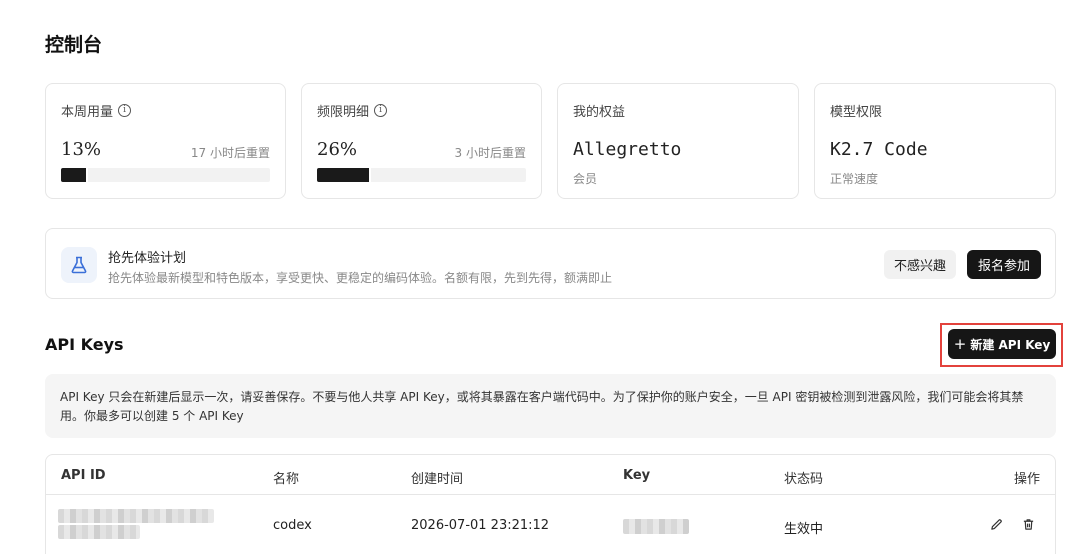  I want to click on row-created: 2026-07-01 23:21:12, so click(480, 525).